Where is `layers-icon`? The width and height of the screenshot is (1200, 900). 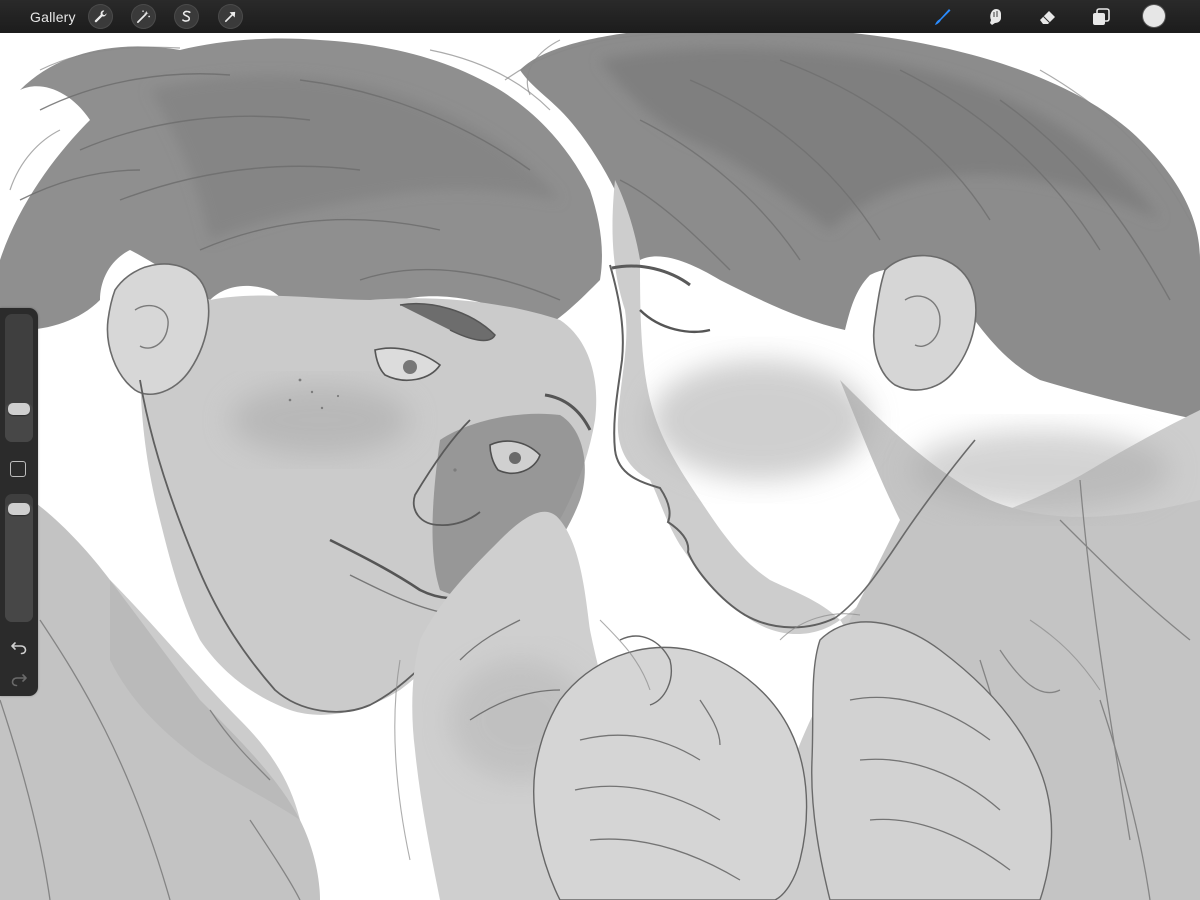
layers-icon is located at coordinates (1101, 16).